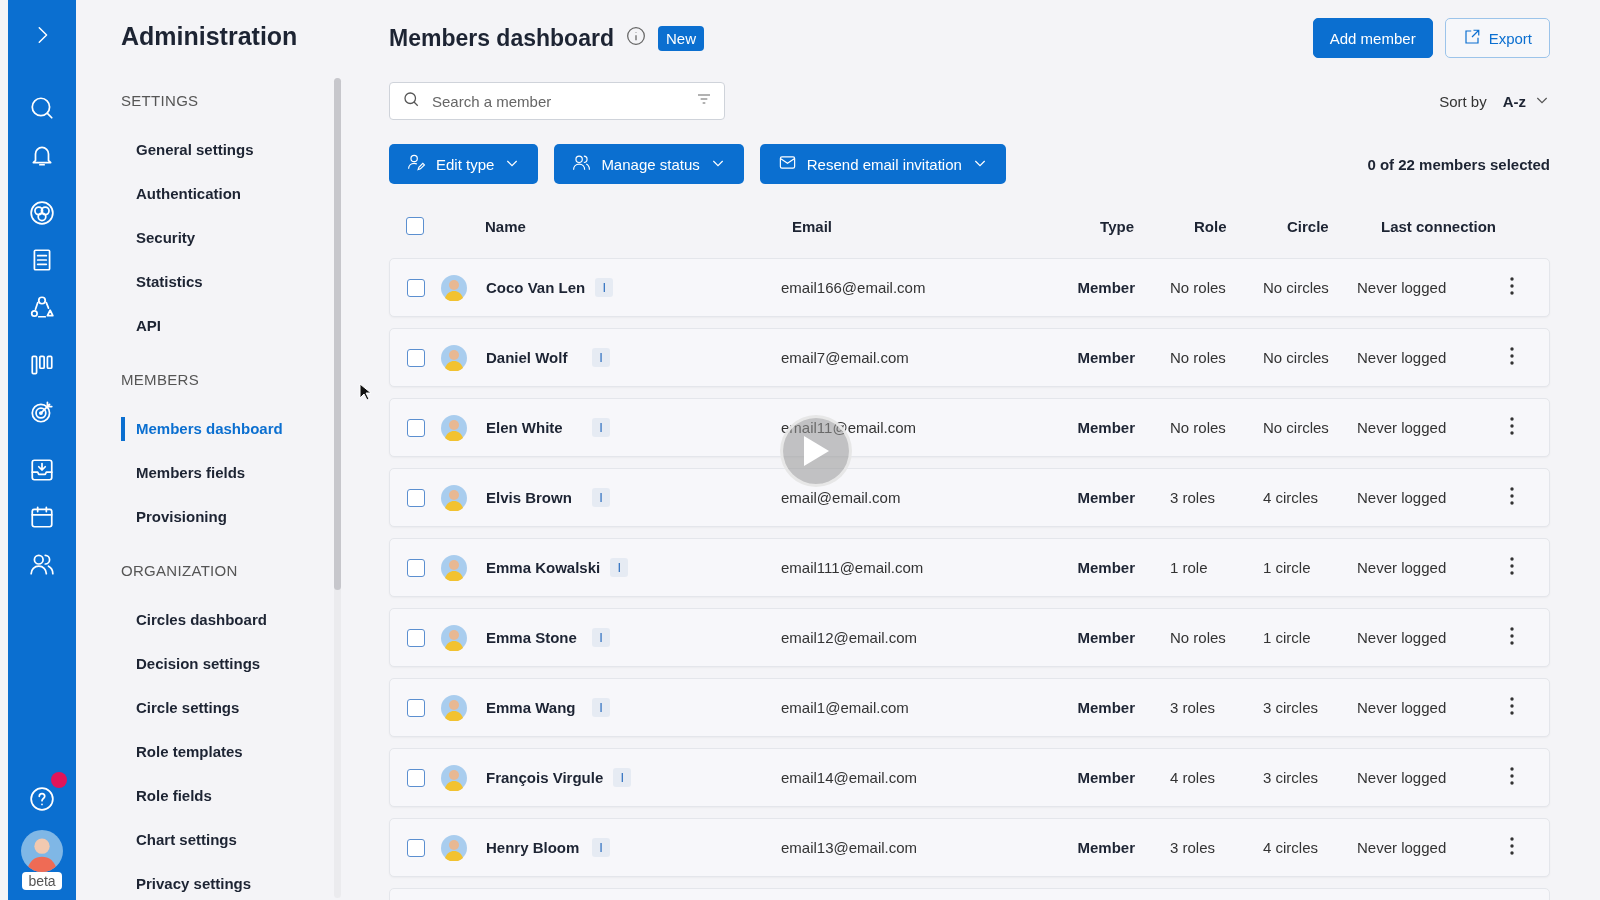  I want to click on member-name: Emma Kowalski, so click(543, 567).